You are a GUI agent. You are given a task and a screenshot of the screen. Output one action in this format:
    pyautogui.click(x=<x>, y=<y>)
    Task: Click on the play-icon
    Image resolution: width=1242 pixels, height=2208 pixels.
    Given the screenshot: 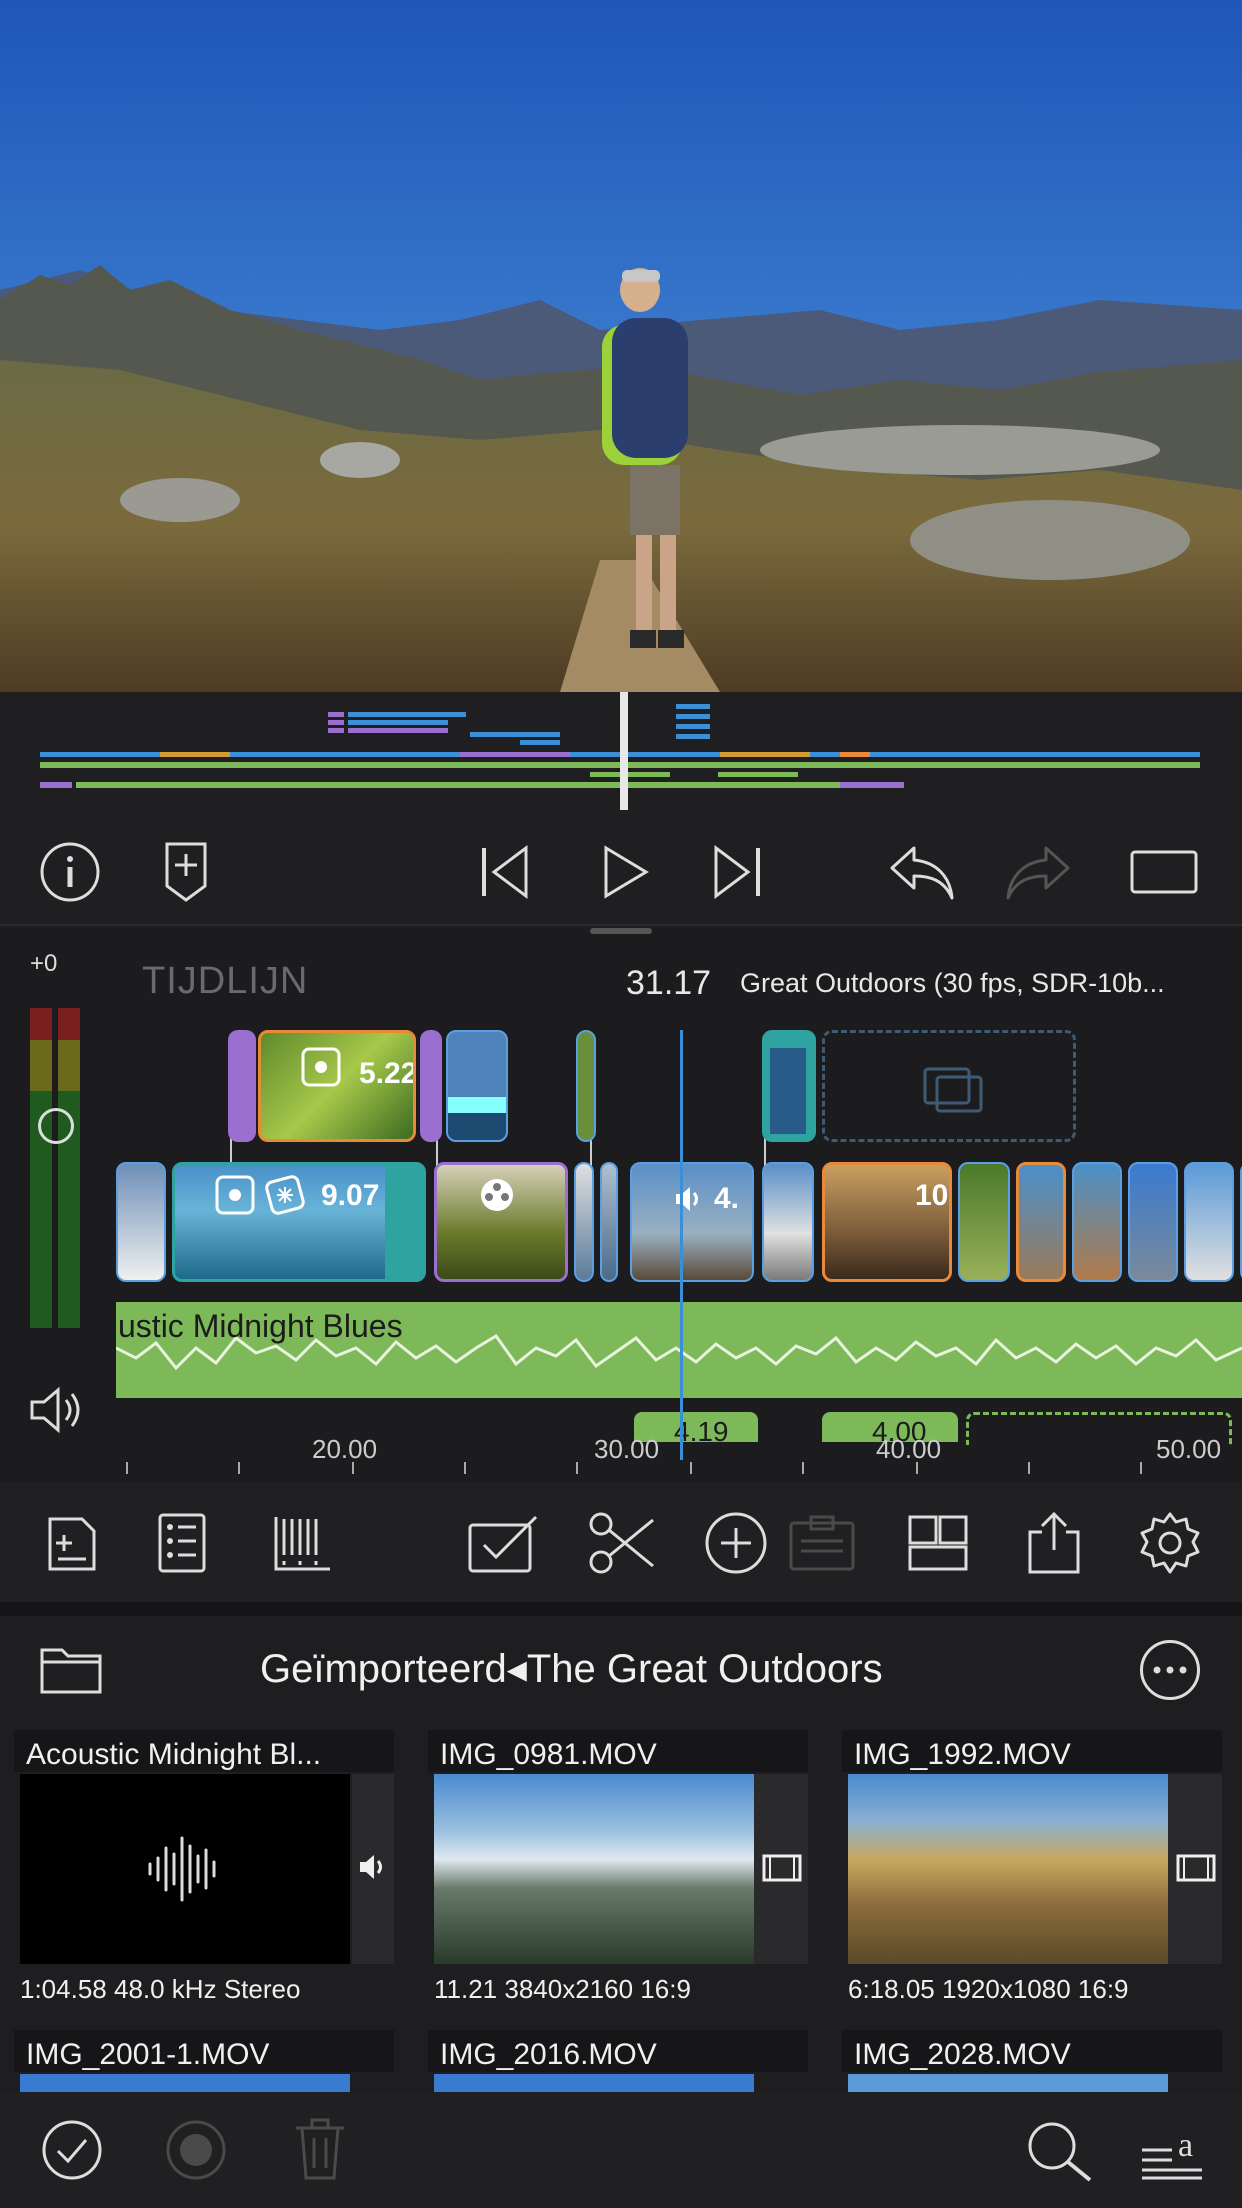 What is the action you would take?
    pyautogui.click(x=624, y=872)
    